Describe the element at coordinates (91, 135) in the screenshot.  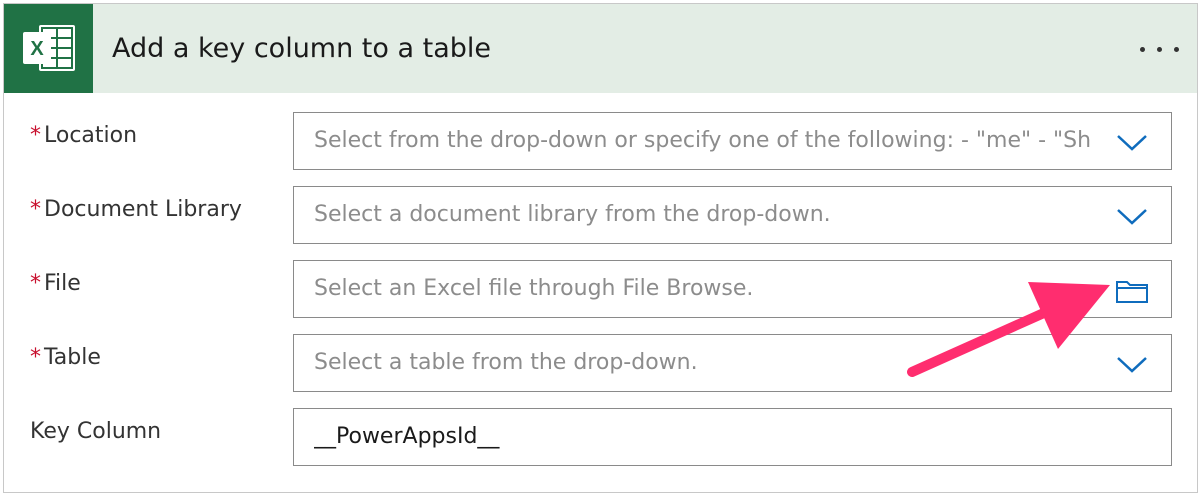
I see `location-label-text: Location` at that location.